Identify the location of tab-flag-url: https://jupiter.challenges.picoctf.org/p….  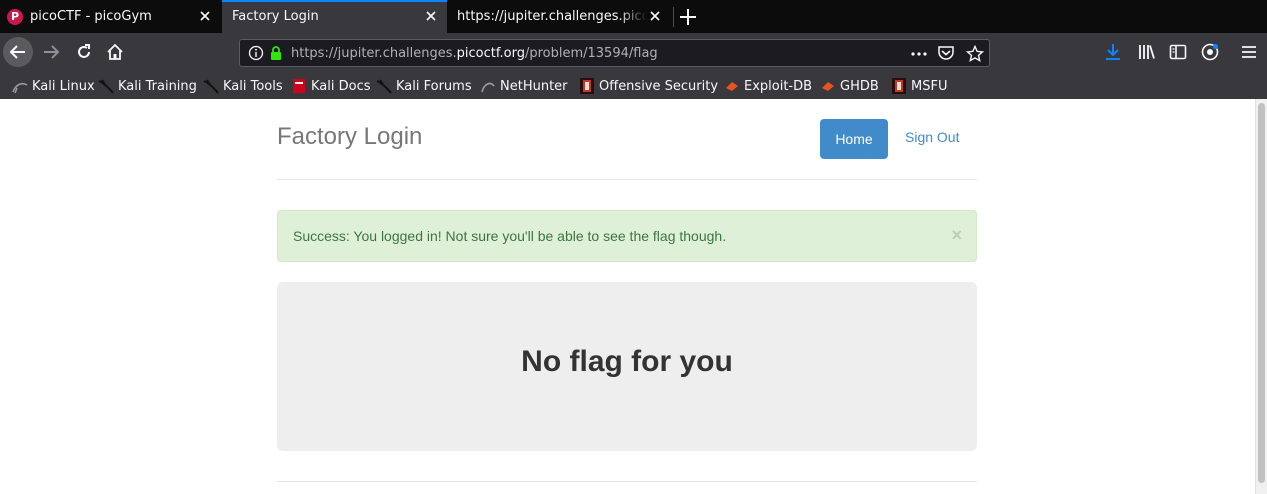
(559, 16).